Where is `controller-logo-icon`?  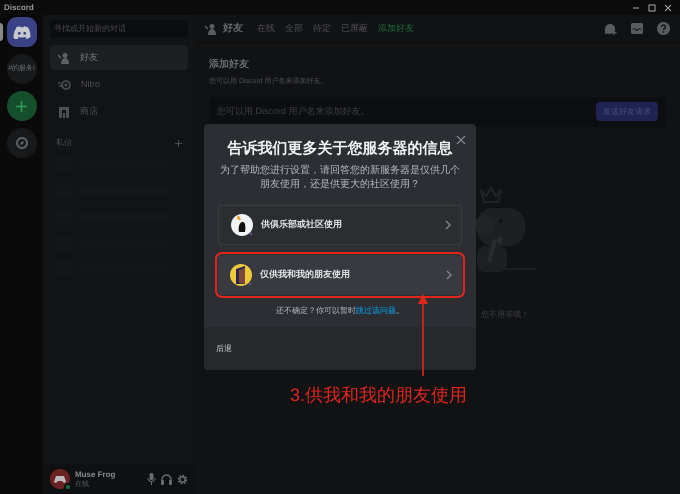 controller-logo-icon is located at coordinates (21, 32).